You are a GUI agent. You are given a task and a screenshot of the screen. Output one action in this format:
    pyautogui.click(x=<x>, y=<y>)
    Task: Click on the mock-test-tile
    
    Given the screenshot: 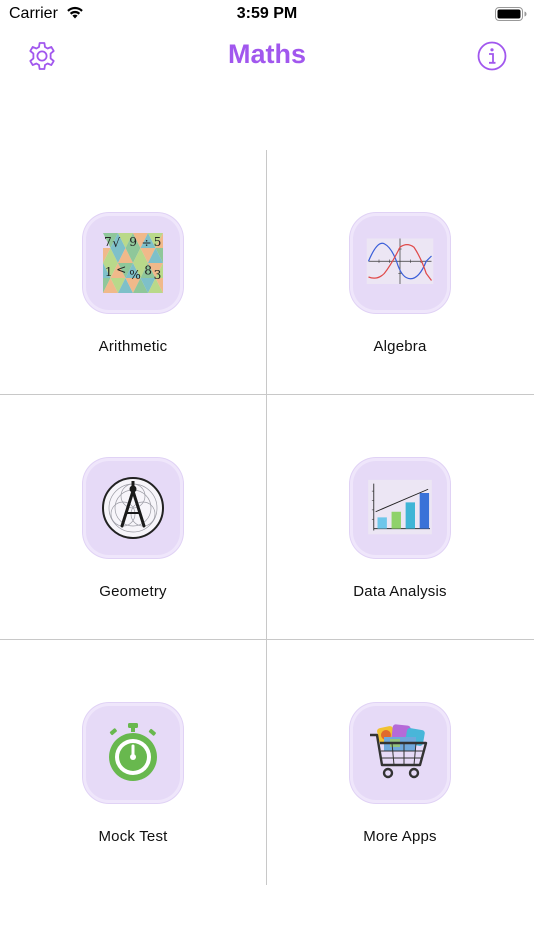 What is the action you would take?
    pyautogui.click(x=133, y=753)
    